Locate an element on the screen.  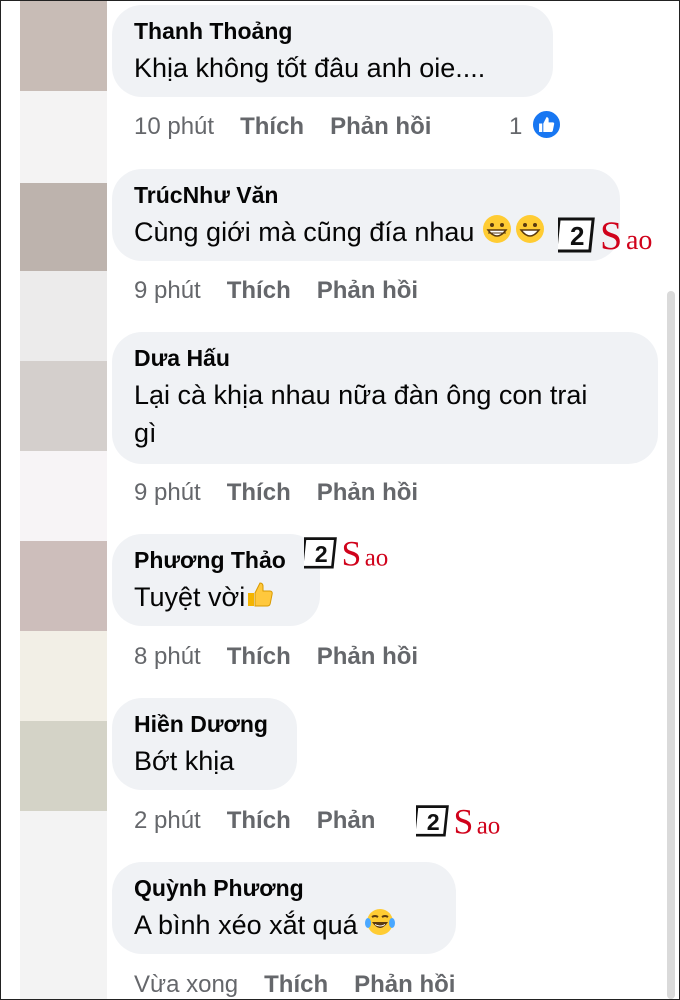
comment-author: Thanh Thoảng is located at coordinates (332, 31).